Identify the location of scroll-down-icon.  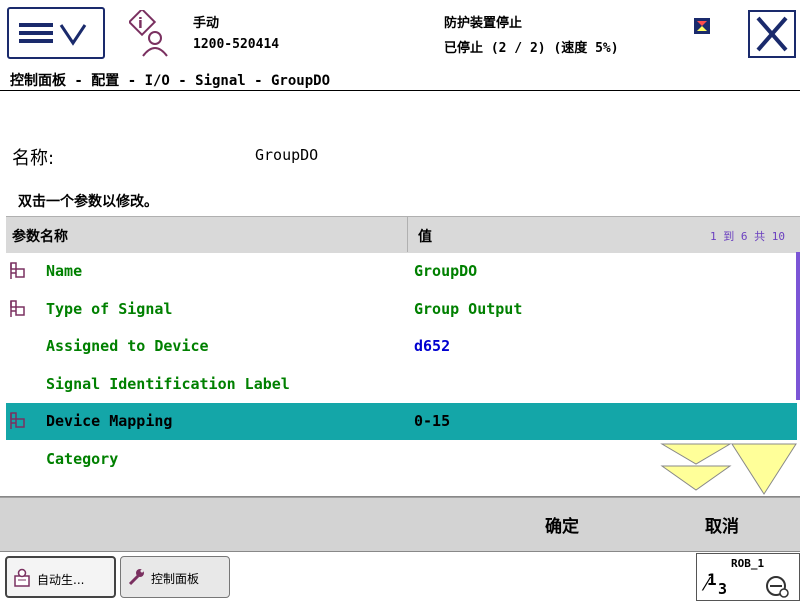
(764, 469).